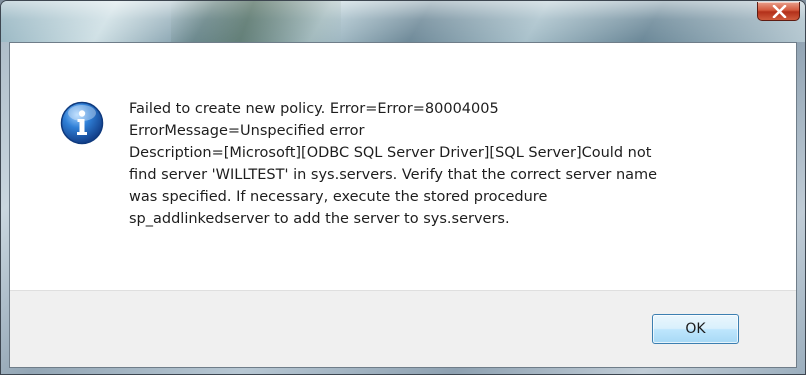 Image resolution: width=806 pixels, height=375 pixels. I want to click on information-icon, so click(82, 123).